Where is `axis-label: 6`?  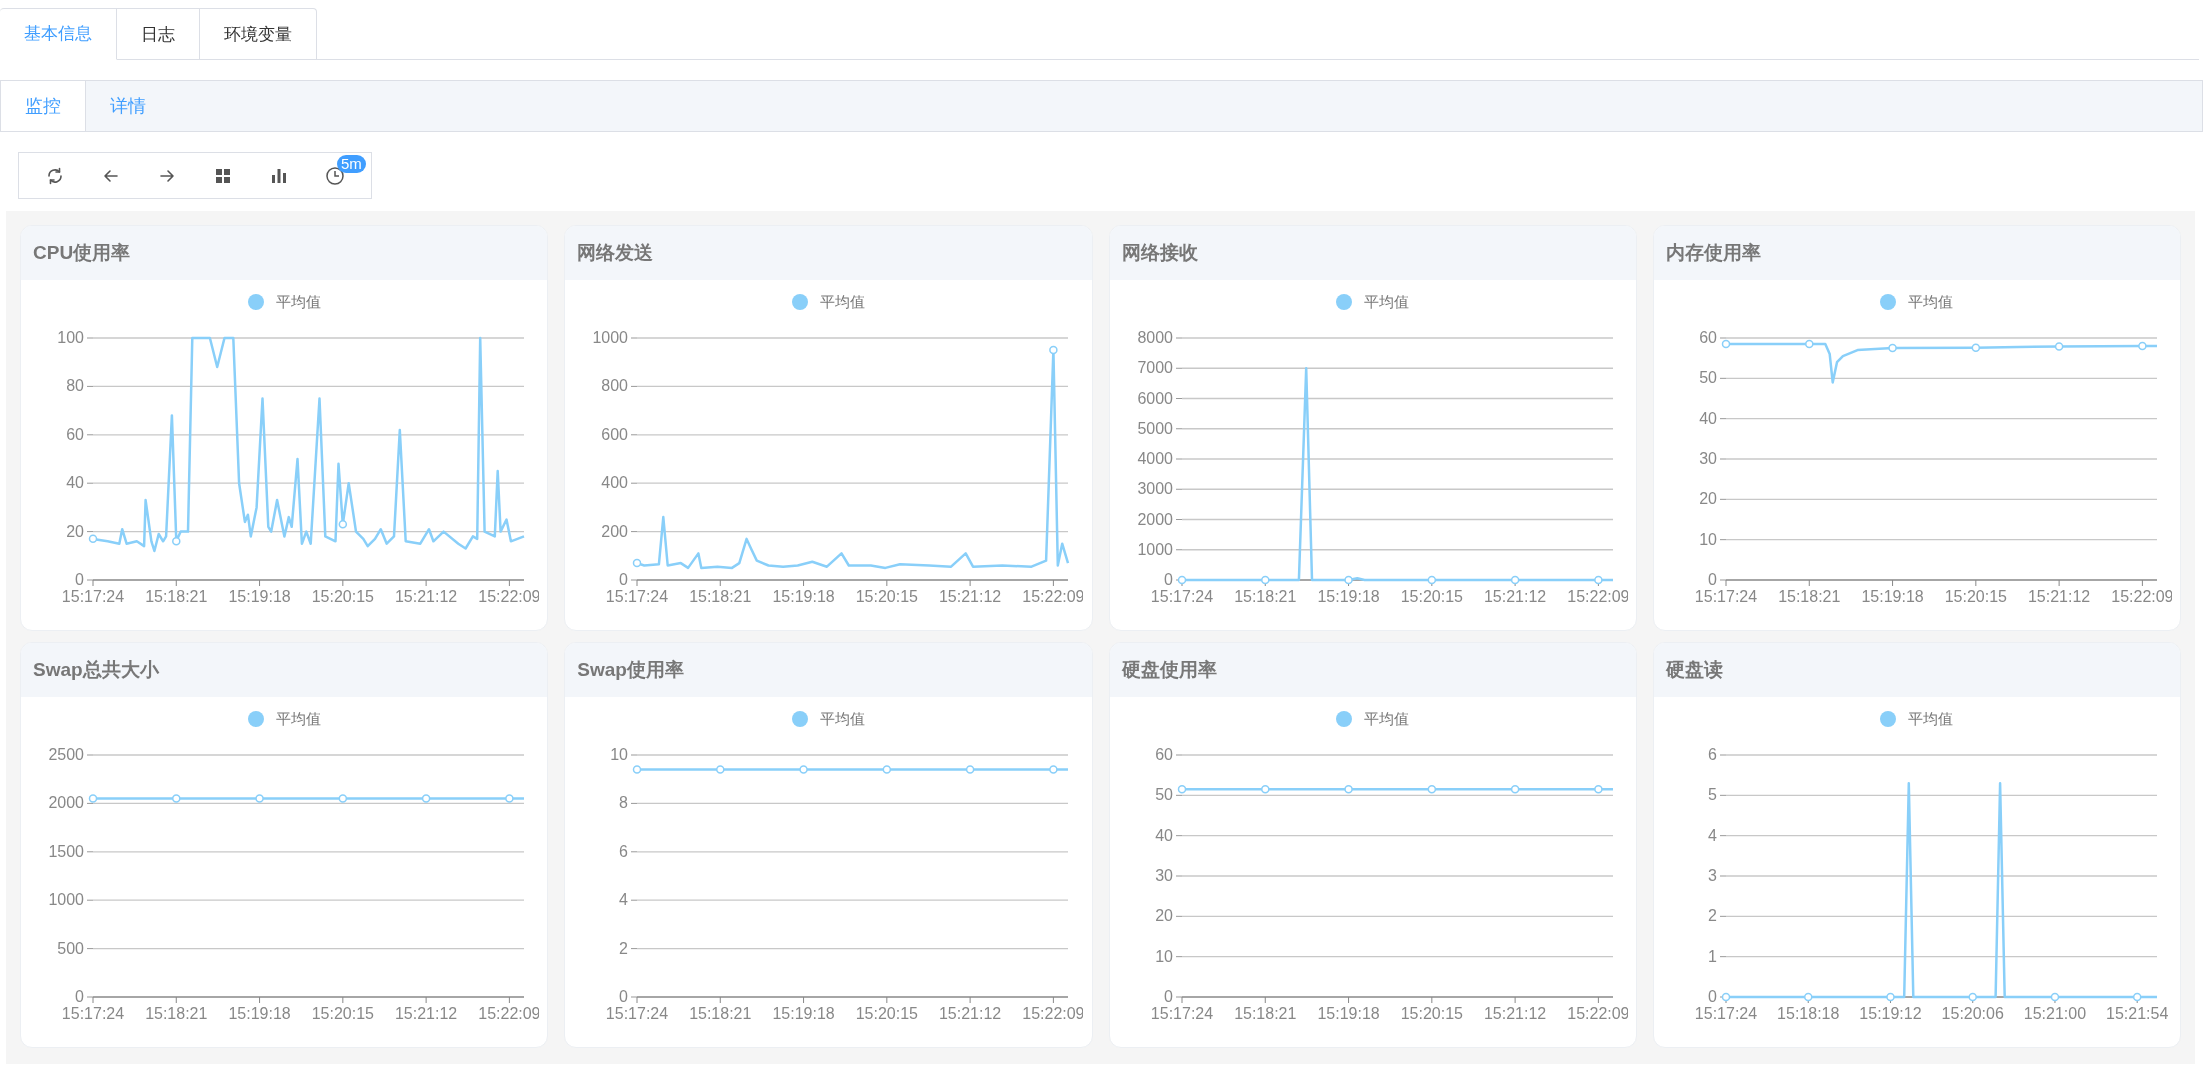 axis-label: 6 is located at coordinates (1712, 754).